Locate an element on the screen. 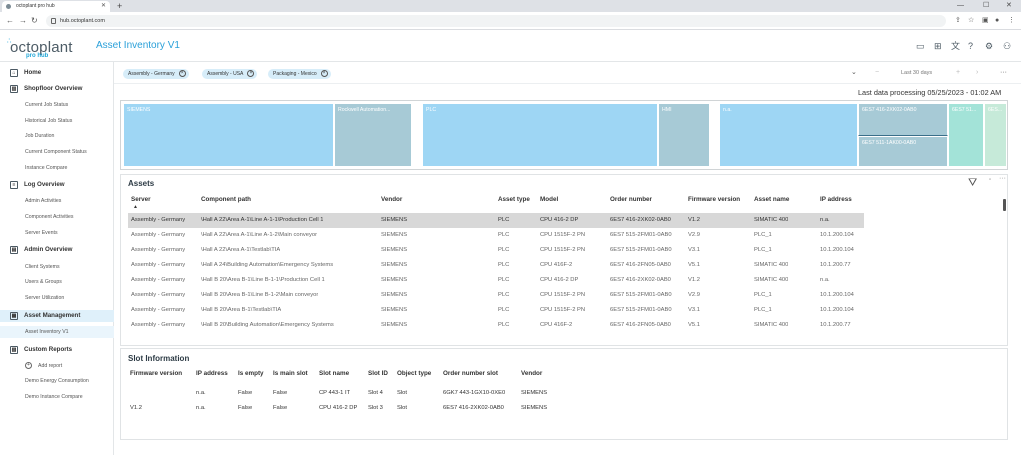  sort-ascending-icon: ▲ is located at coordinates (135, 207).